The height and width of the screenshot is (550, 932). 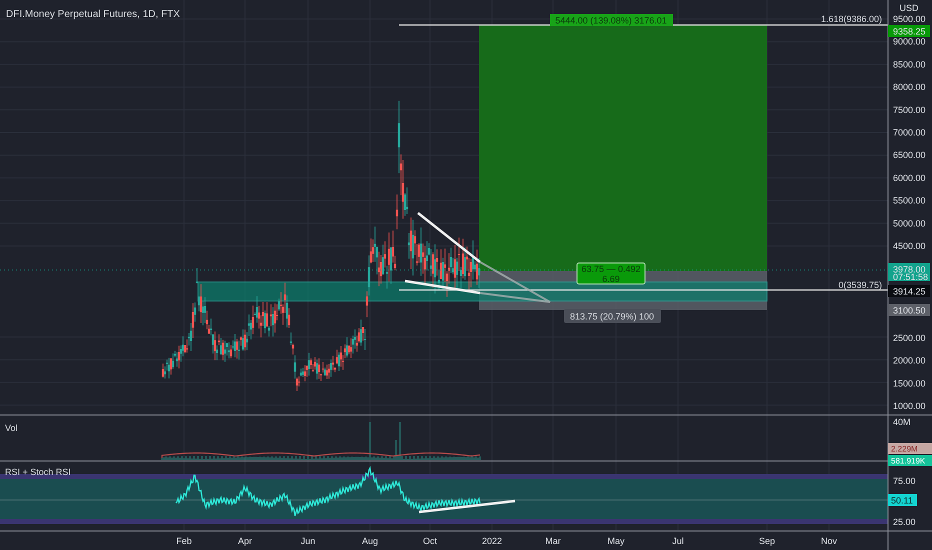 What do you see at coordinates (902, 500) in the screenshot?
I see `rsi-badge: 50.11` at bounding box center [902, 500].